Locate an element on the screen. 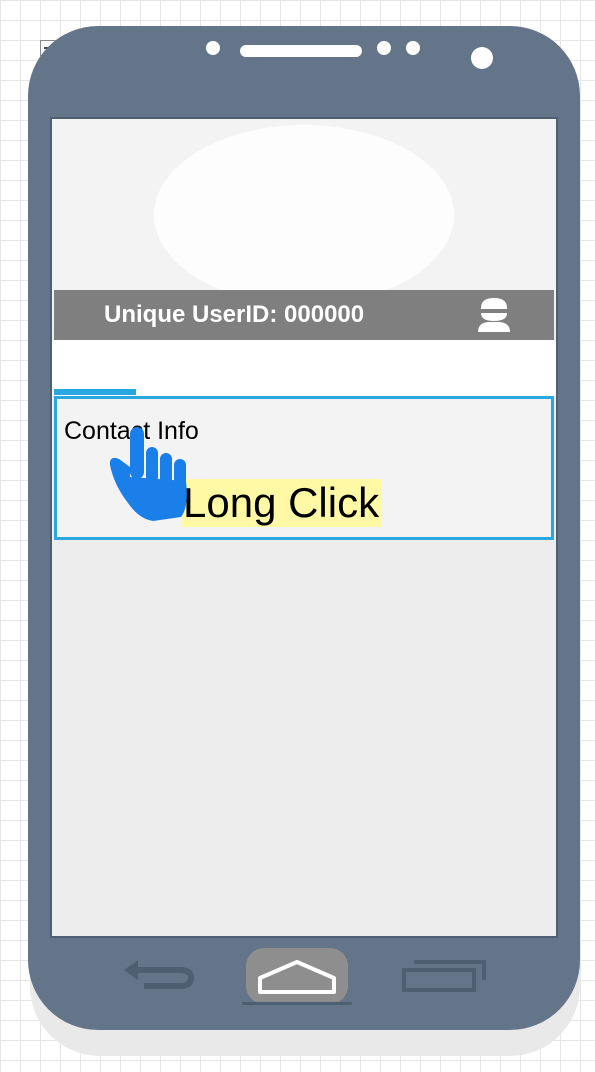  header-bar: Unique UserID: 000000 is located at coordinates (304, 315).